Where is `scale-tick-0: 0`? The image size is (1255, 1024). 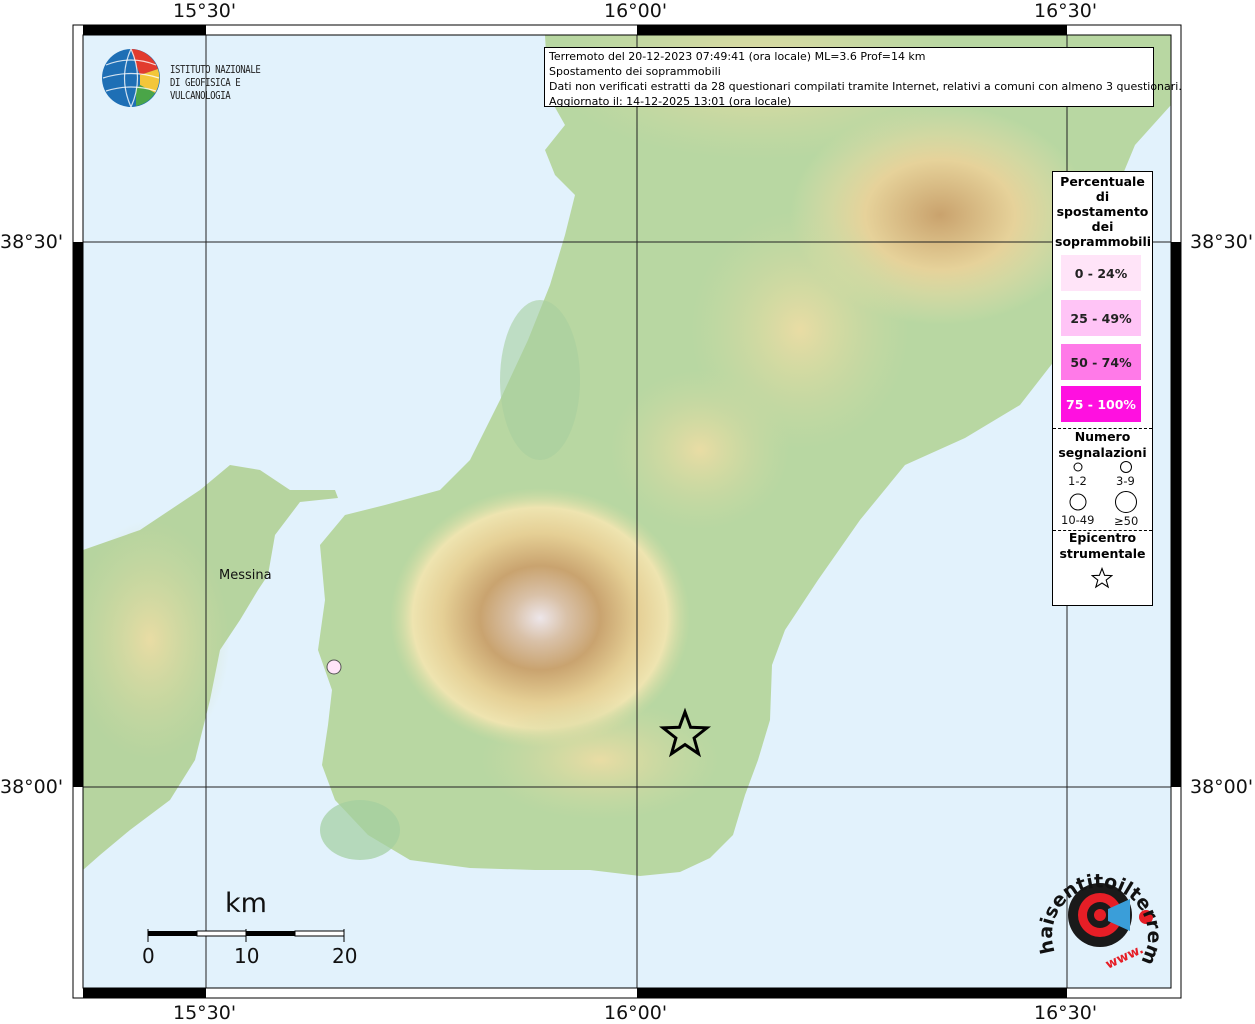 scale-tick-0: 0 is located at coordinates (148, 956).